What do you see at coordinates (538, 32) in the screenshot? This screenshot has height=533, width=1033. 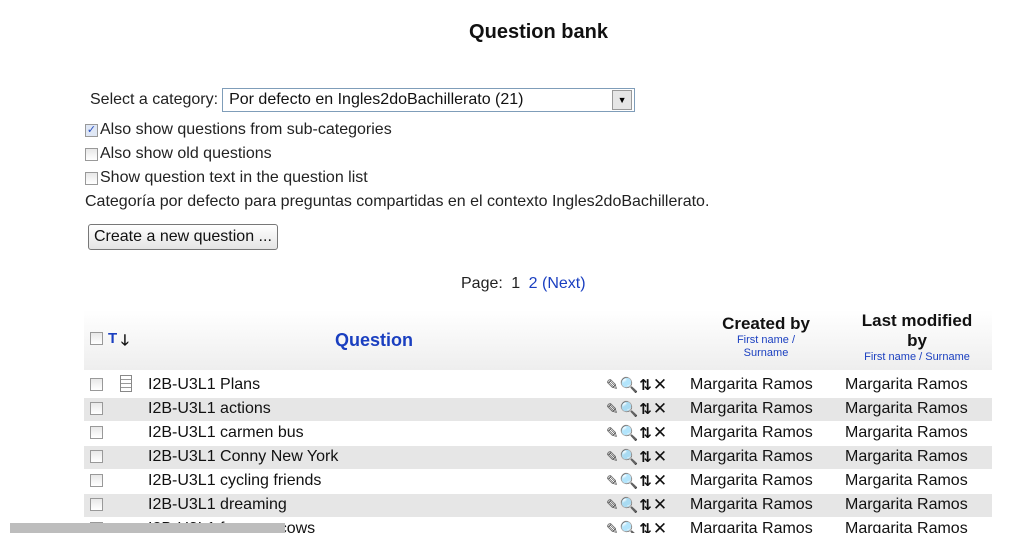 I see `page-title: Question bank` at bounding box center [538, 32].